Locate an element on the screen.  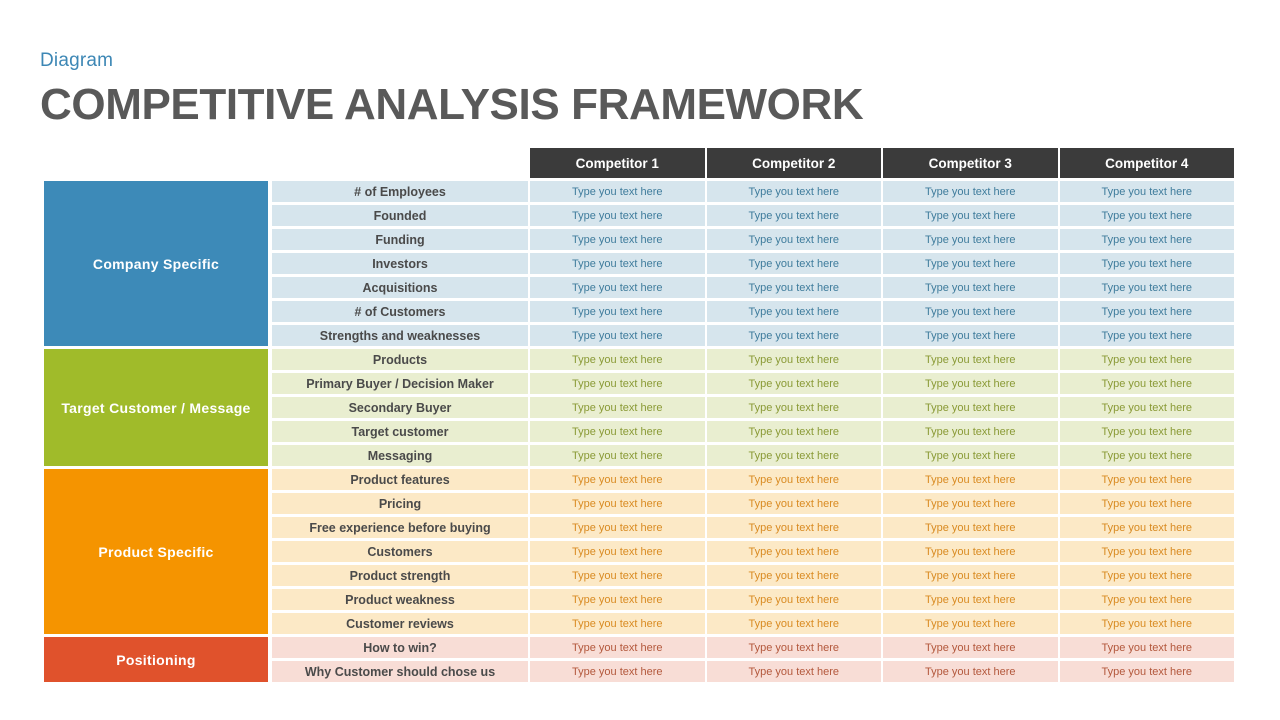
row-label: Why Customer should chose us is located at coordinates (400, 671).